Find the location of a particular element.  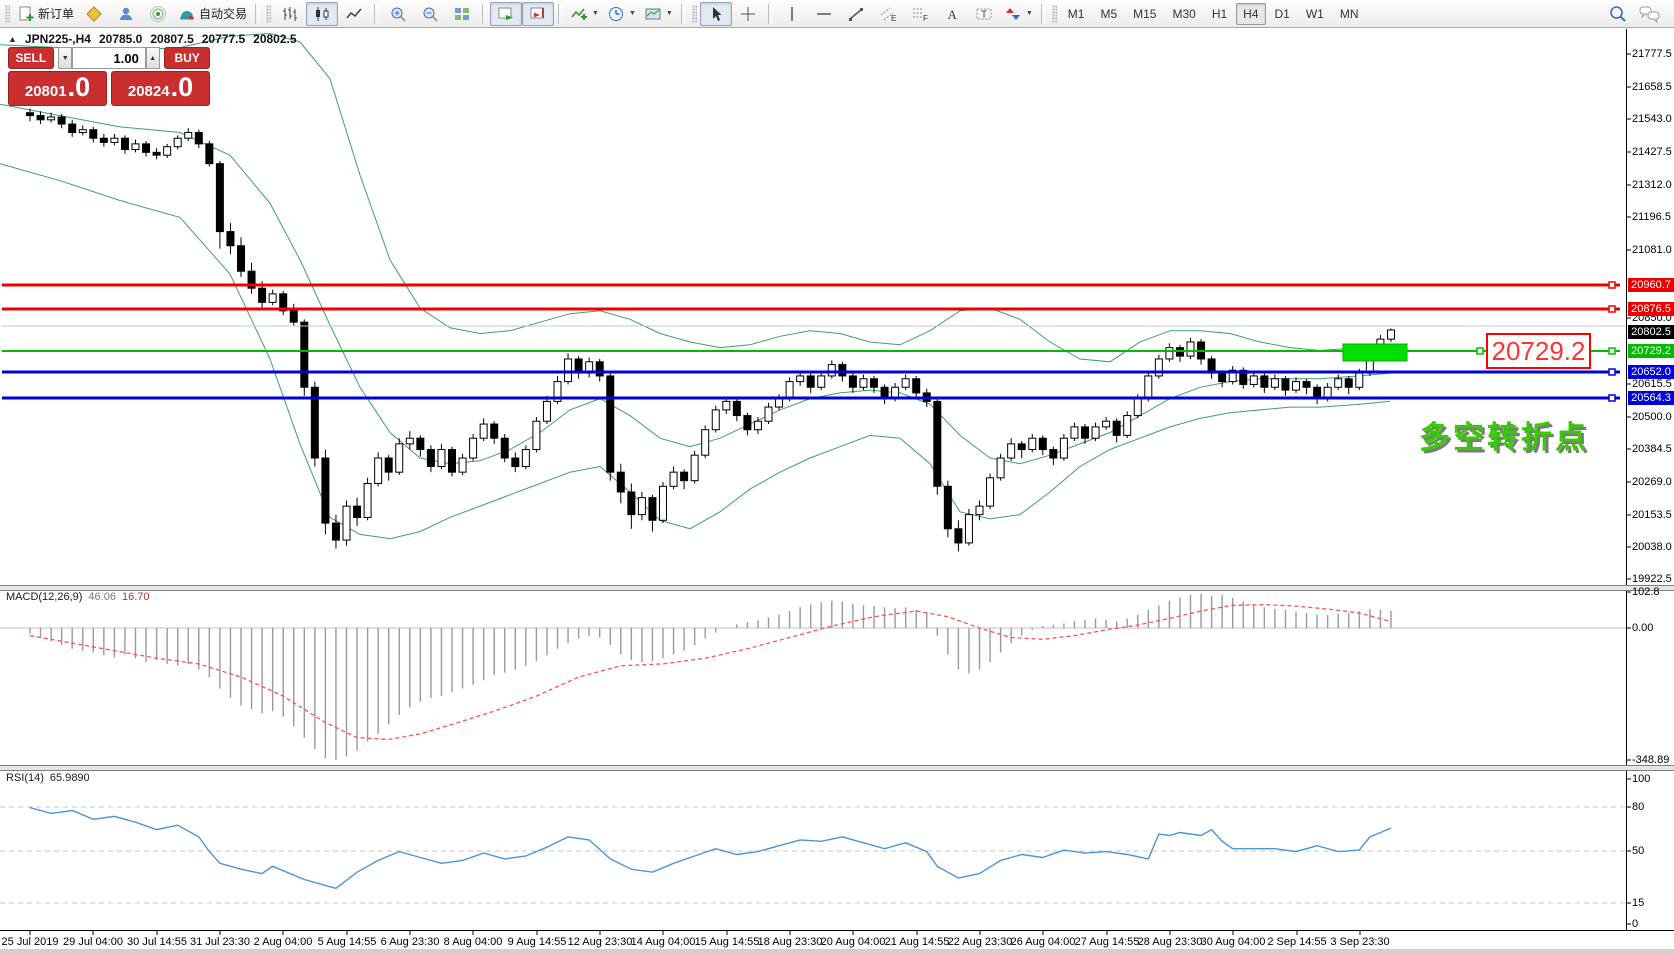

buy-button: BUY is located at coordinates (187, 58).